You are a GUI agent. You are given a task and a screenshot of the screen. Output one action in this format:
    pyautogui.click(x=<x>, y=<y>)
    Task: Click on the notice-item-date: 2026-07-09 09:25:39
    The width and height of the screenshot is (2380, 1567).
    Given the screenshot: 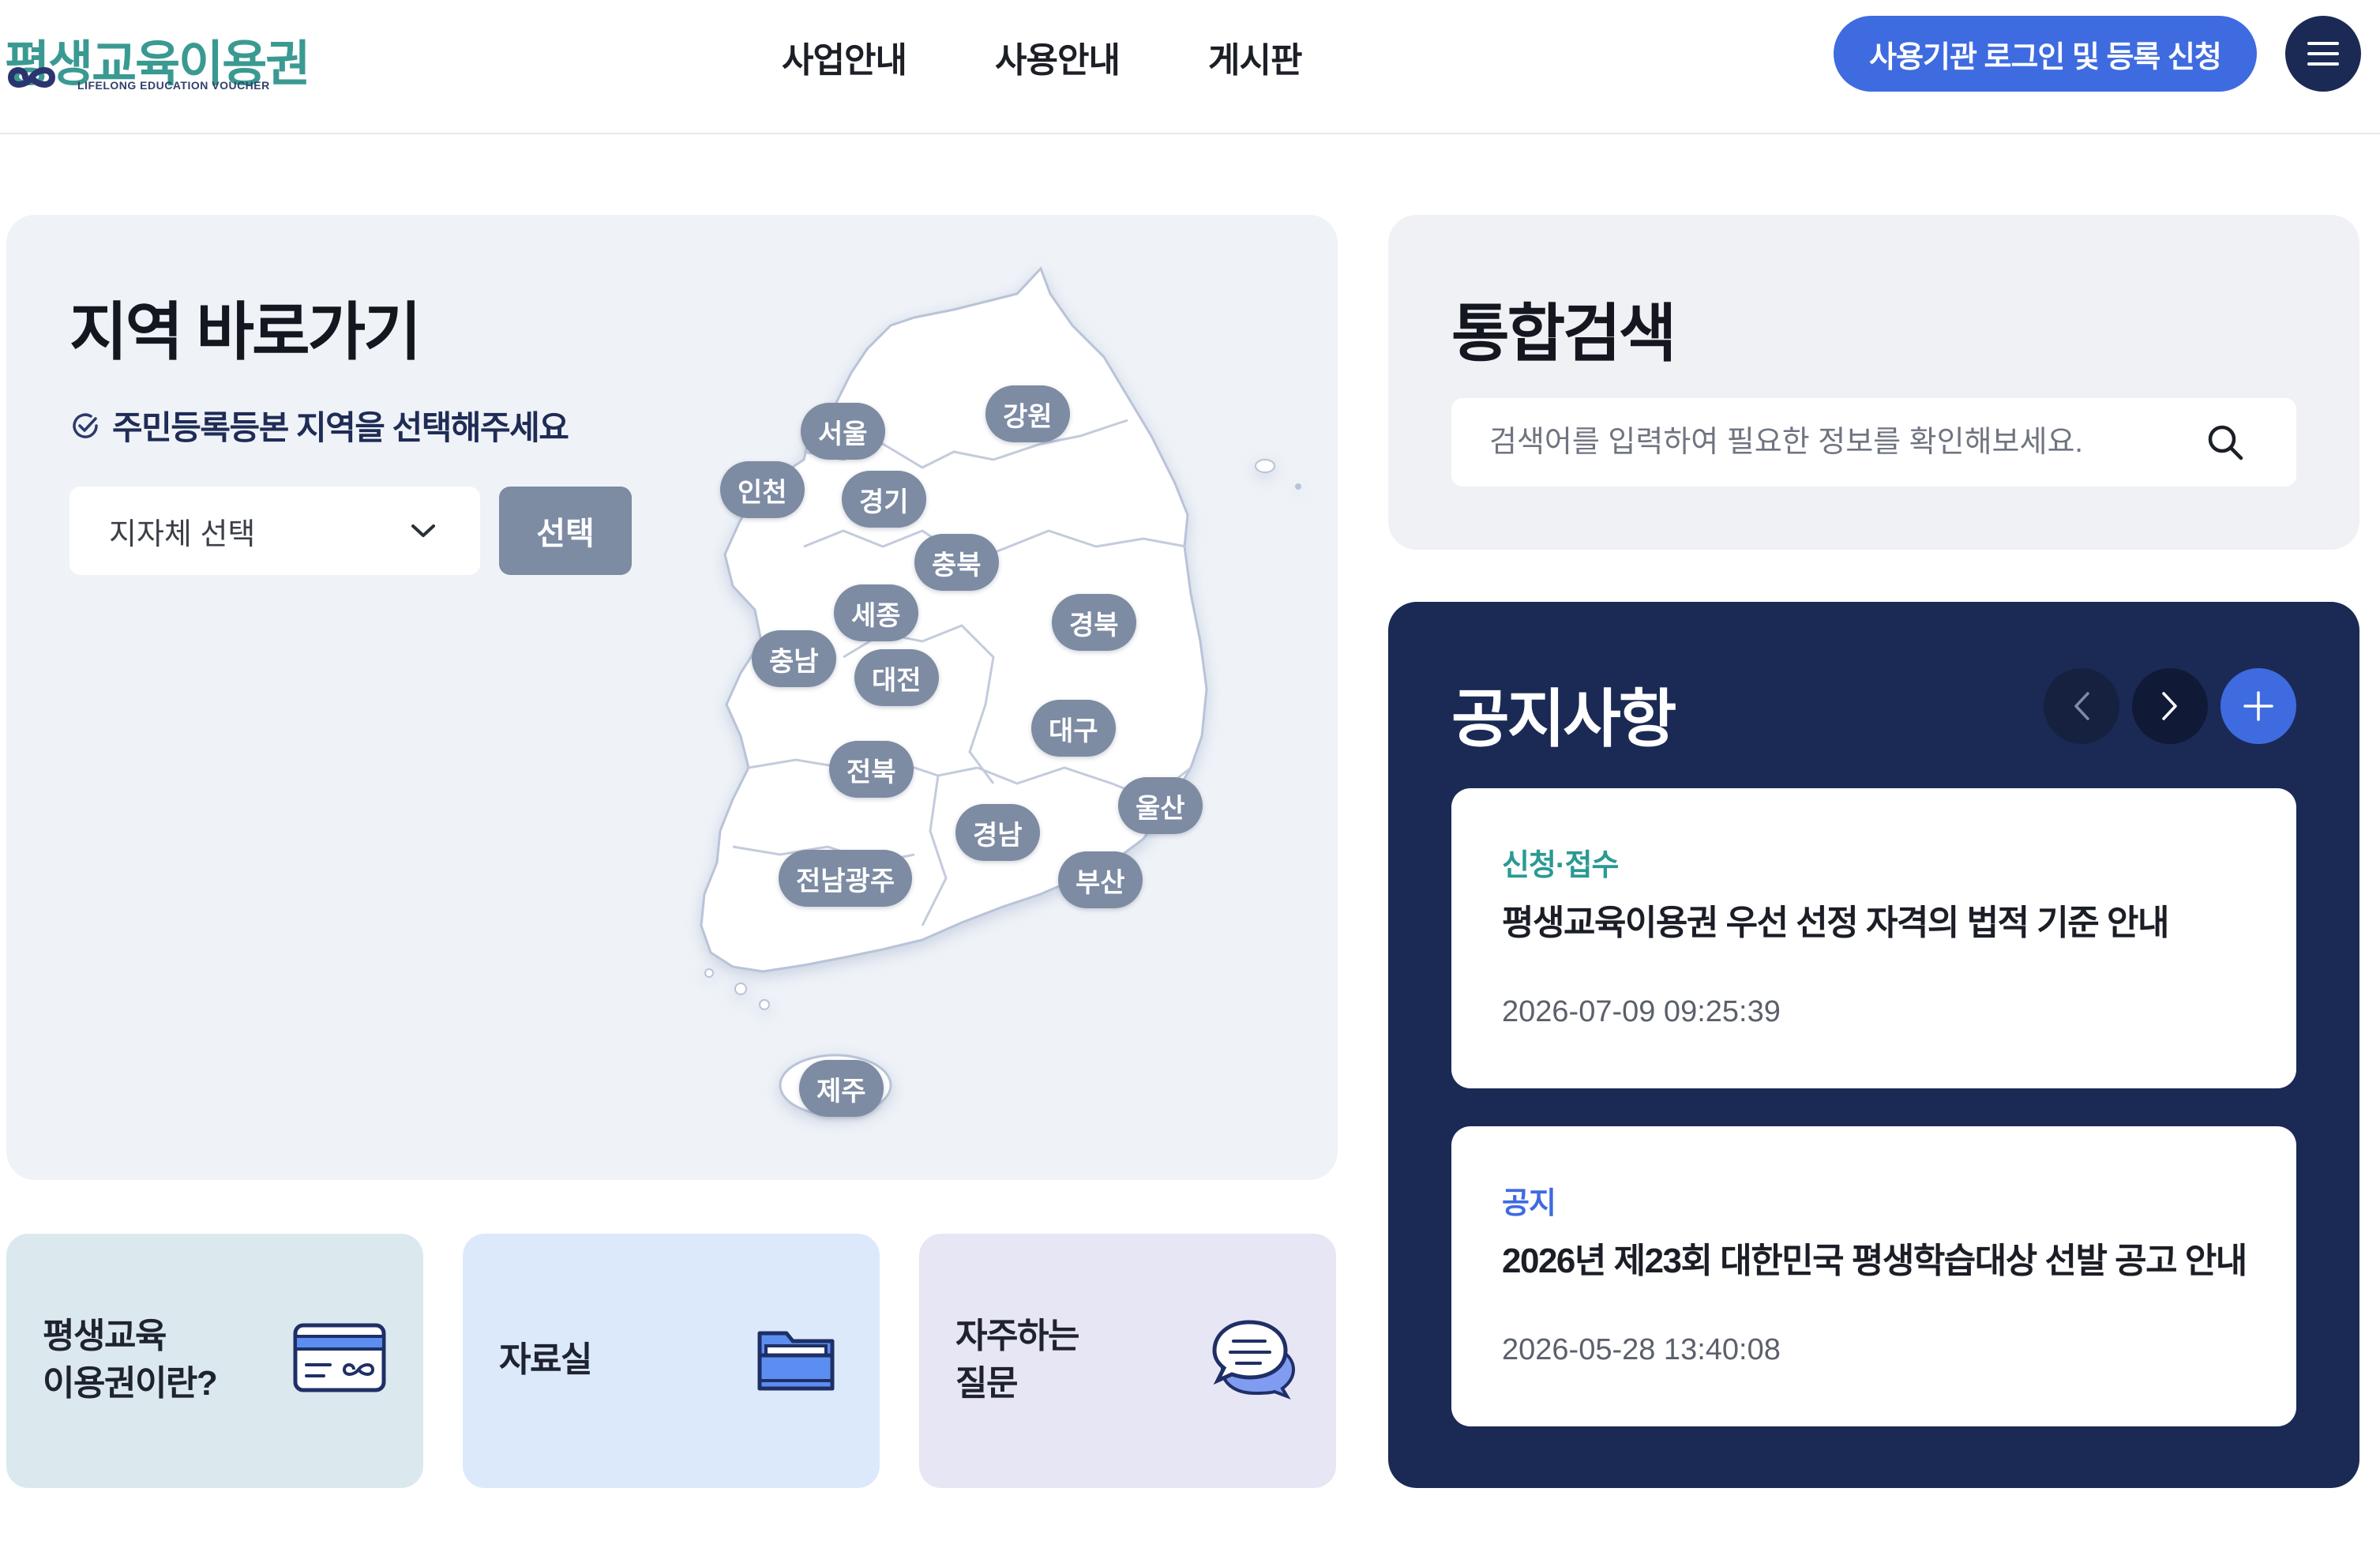 What is the action you would take?
    pyautogui.click(x=1641, y=1012)
    